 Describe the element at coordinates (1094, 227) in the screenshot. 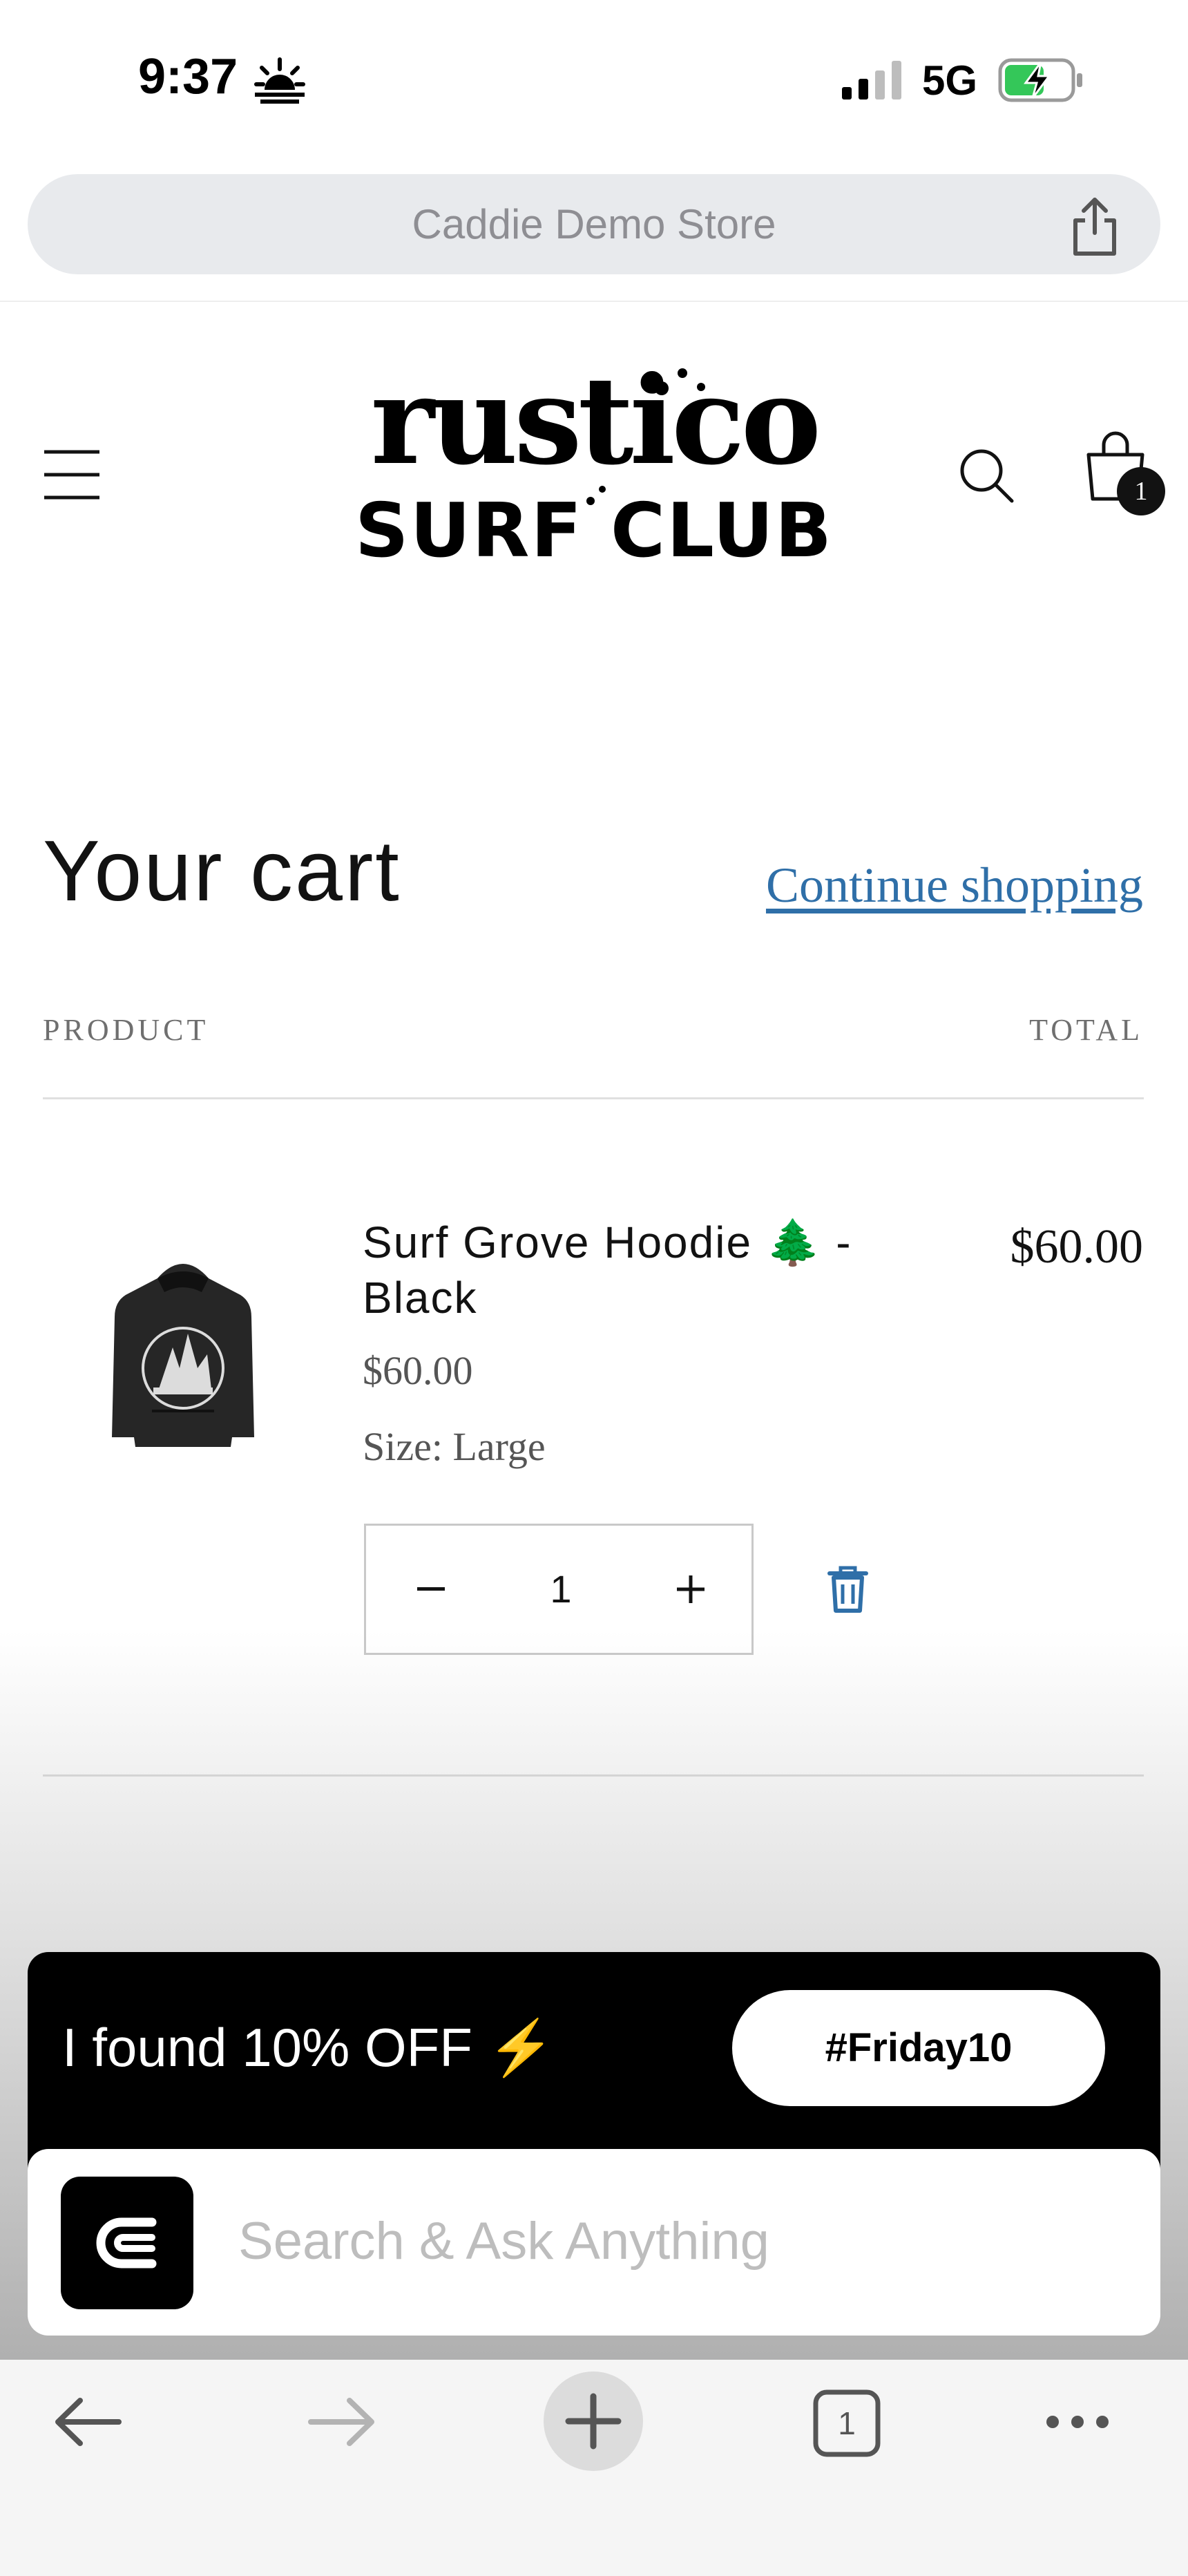

I see `share-icon` at that location.